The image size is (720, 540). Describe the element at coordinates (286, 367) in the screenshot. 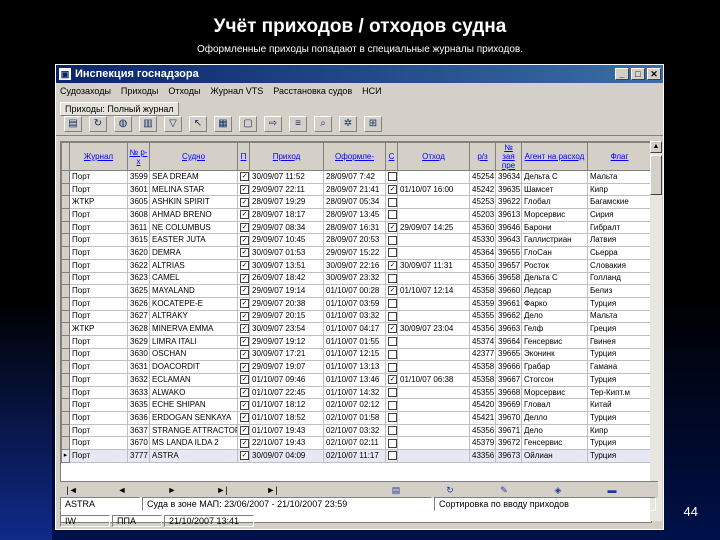

I see `table-cell: 29/09/07 19:07` at that location.